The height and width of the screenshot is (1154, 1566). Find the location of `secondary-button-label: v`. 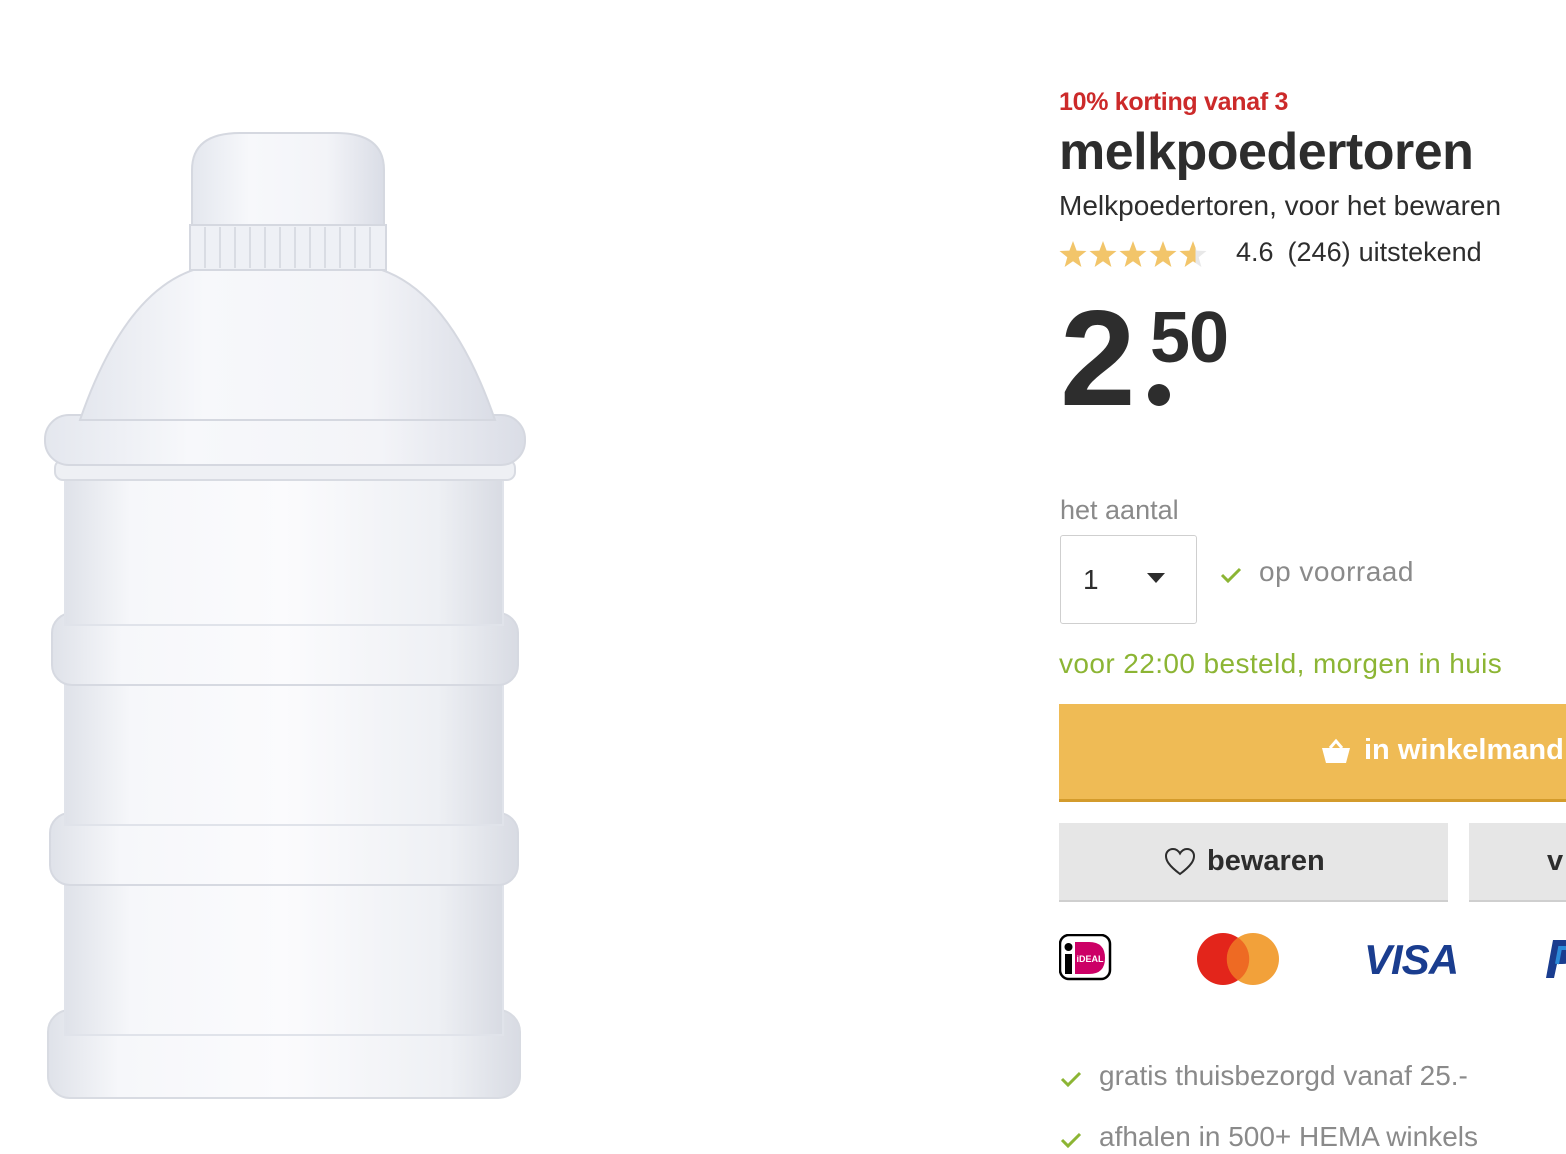

secondary-button-label: v is located at coordinates (1555, 861).